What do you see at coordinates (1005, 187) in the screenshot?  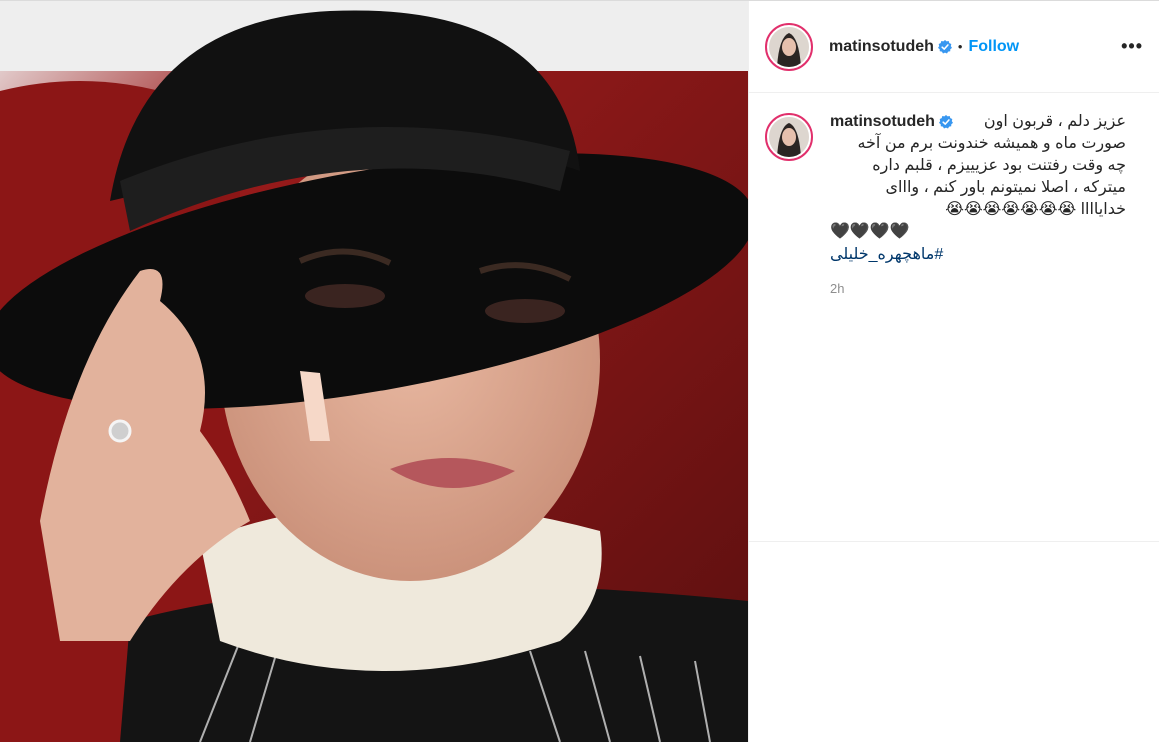 I see `caption-line-4: میترکه ، اصلا نمیتونم باور کنم ، وااای` at bounding box center [1005, 187].